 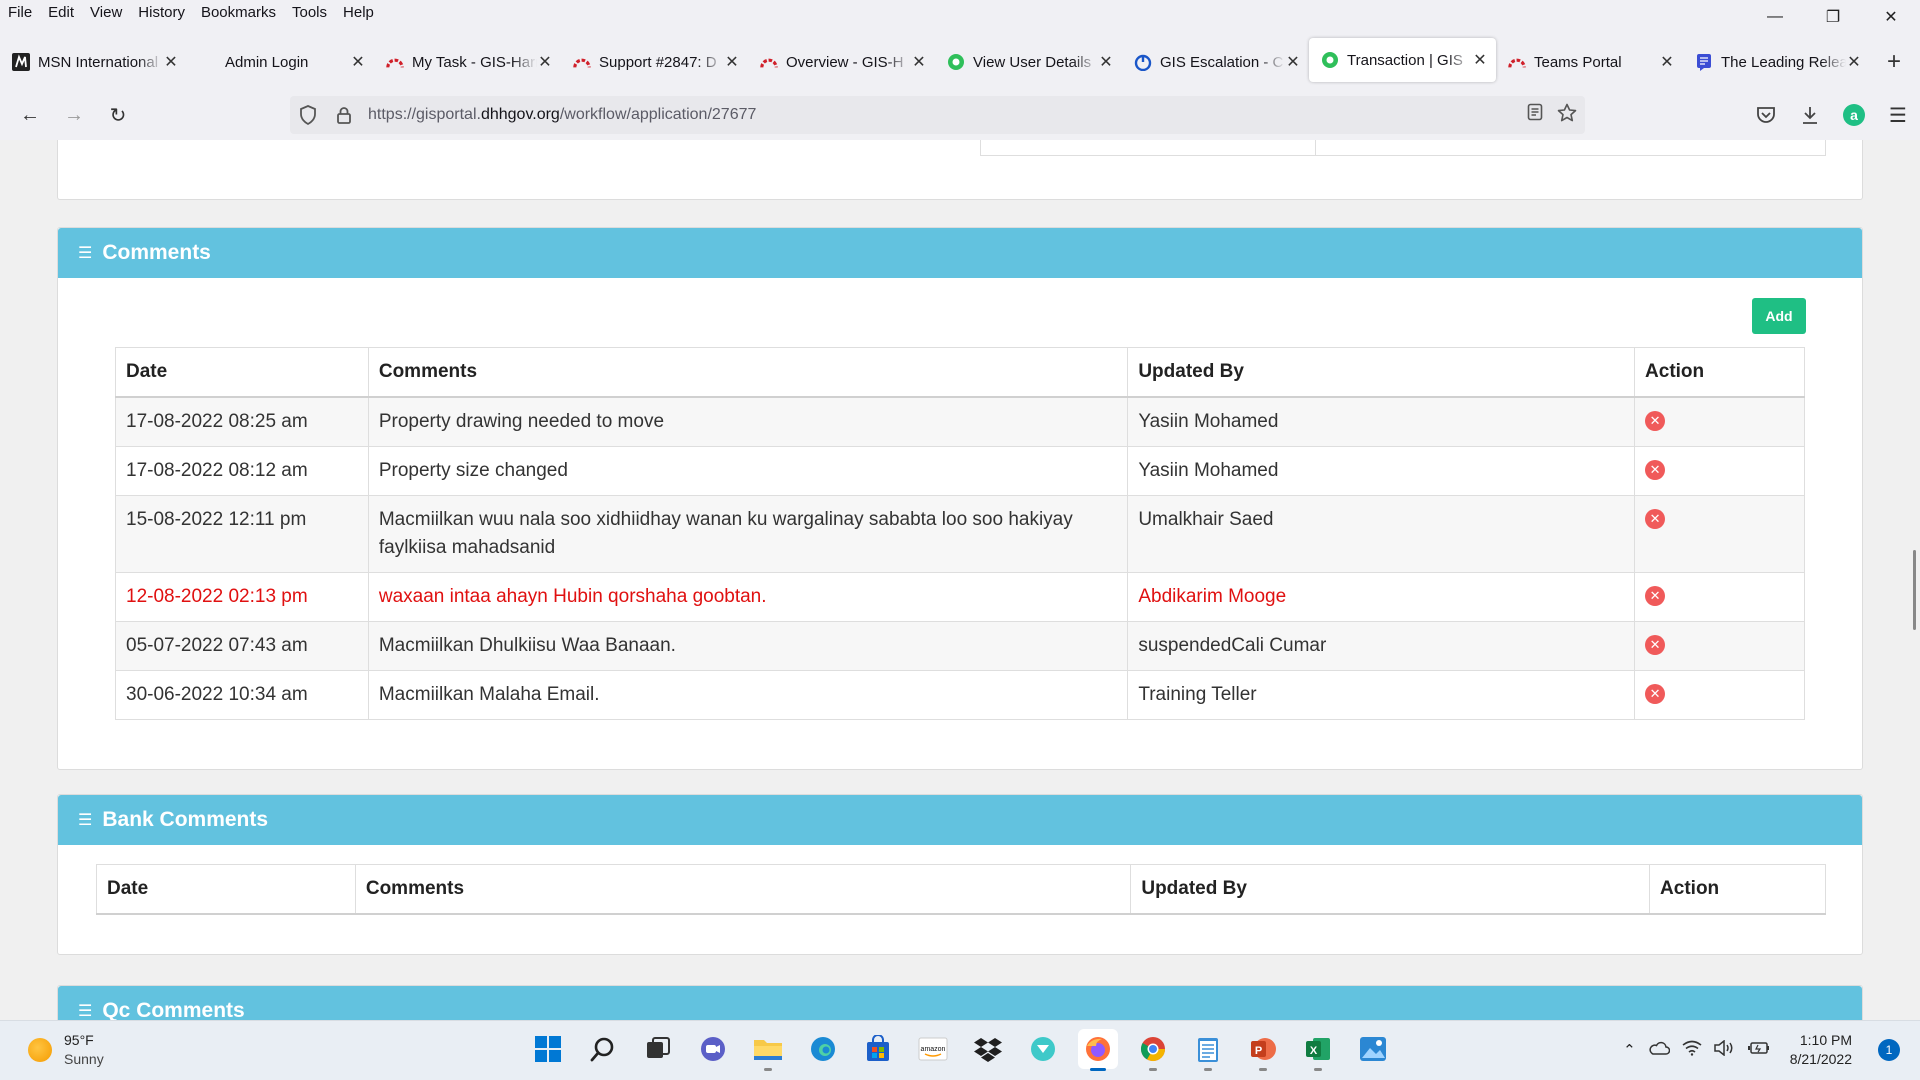 I want to click on menu-tools: Tools, so click(x=309, y=12).